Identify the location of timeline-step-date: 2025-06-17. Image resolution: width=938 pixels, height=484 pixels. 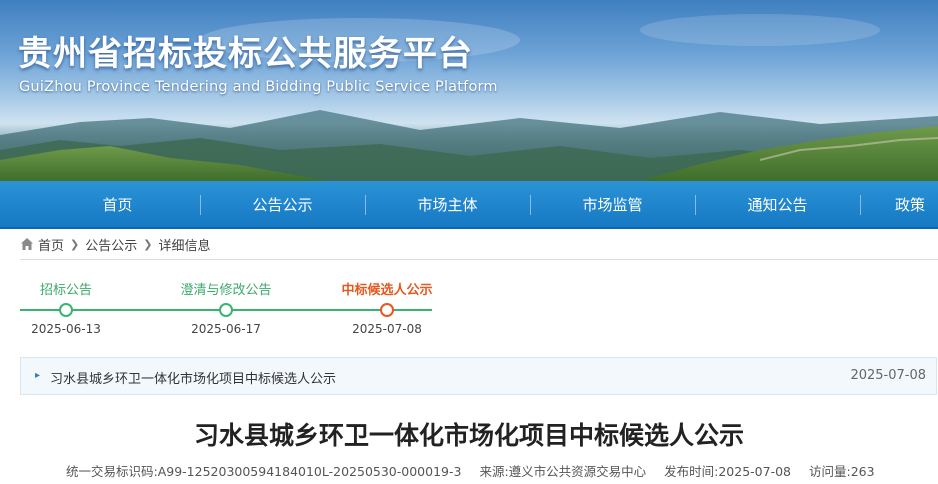
(226, 329).